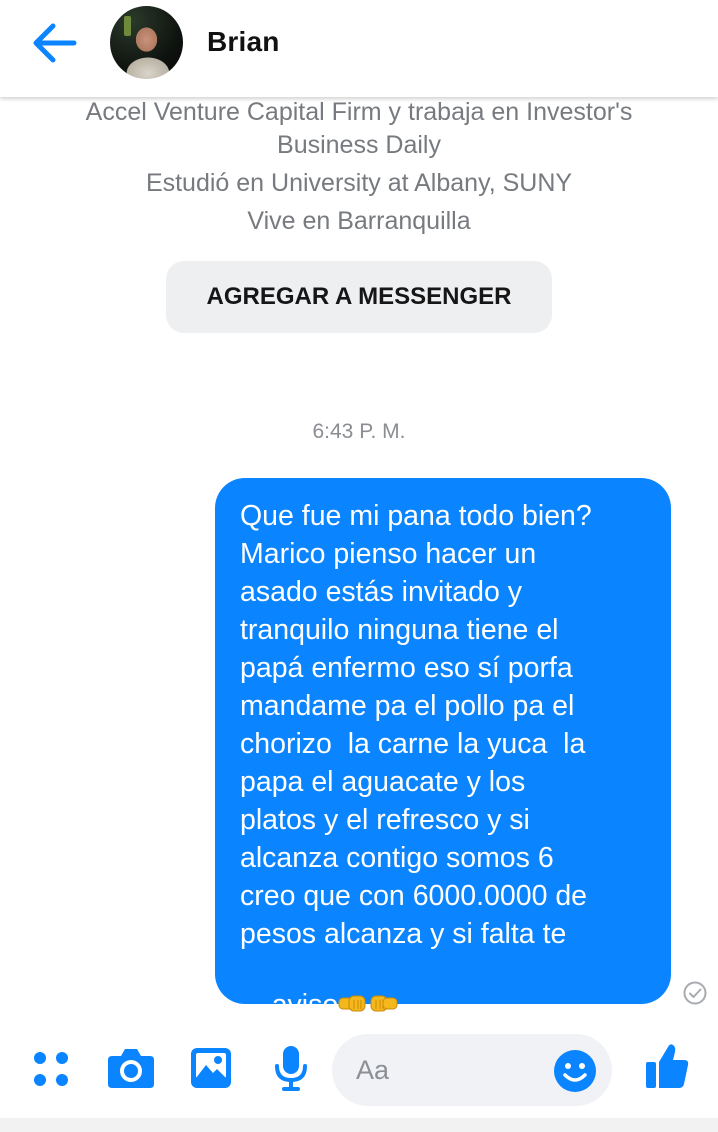  What do you see at coordinates (359, 221) in the screenshot?
I see `profile-location: Vive en Barranquilla` at bounding box center [359, 221].